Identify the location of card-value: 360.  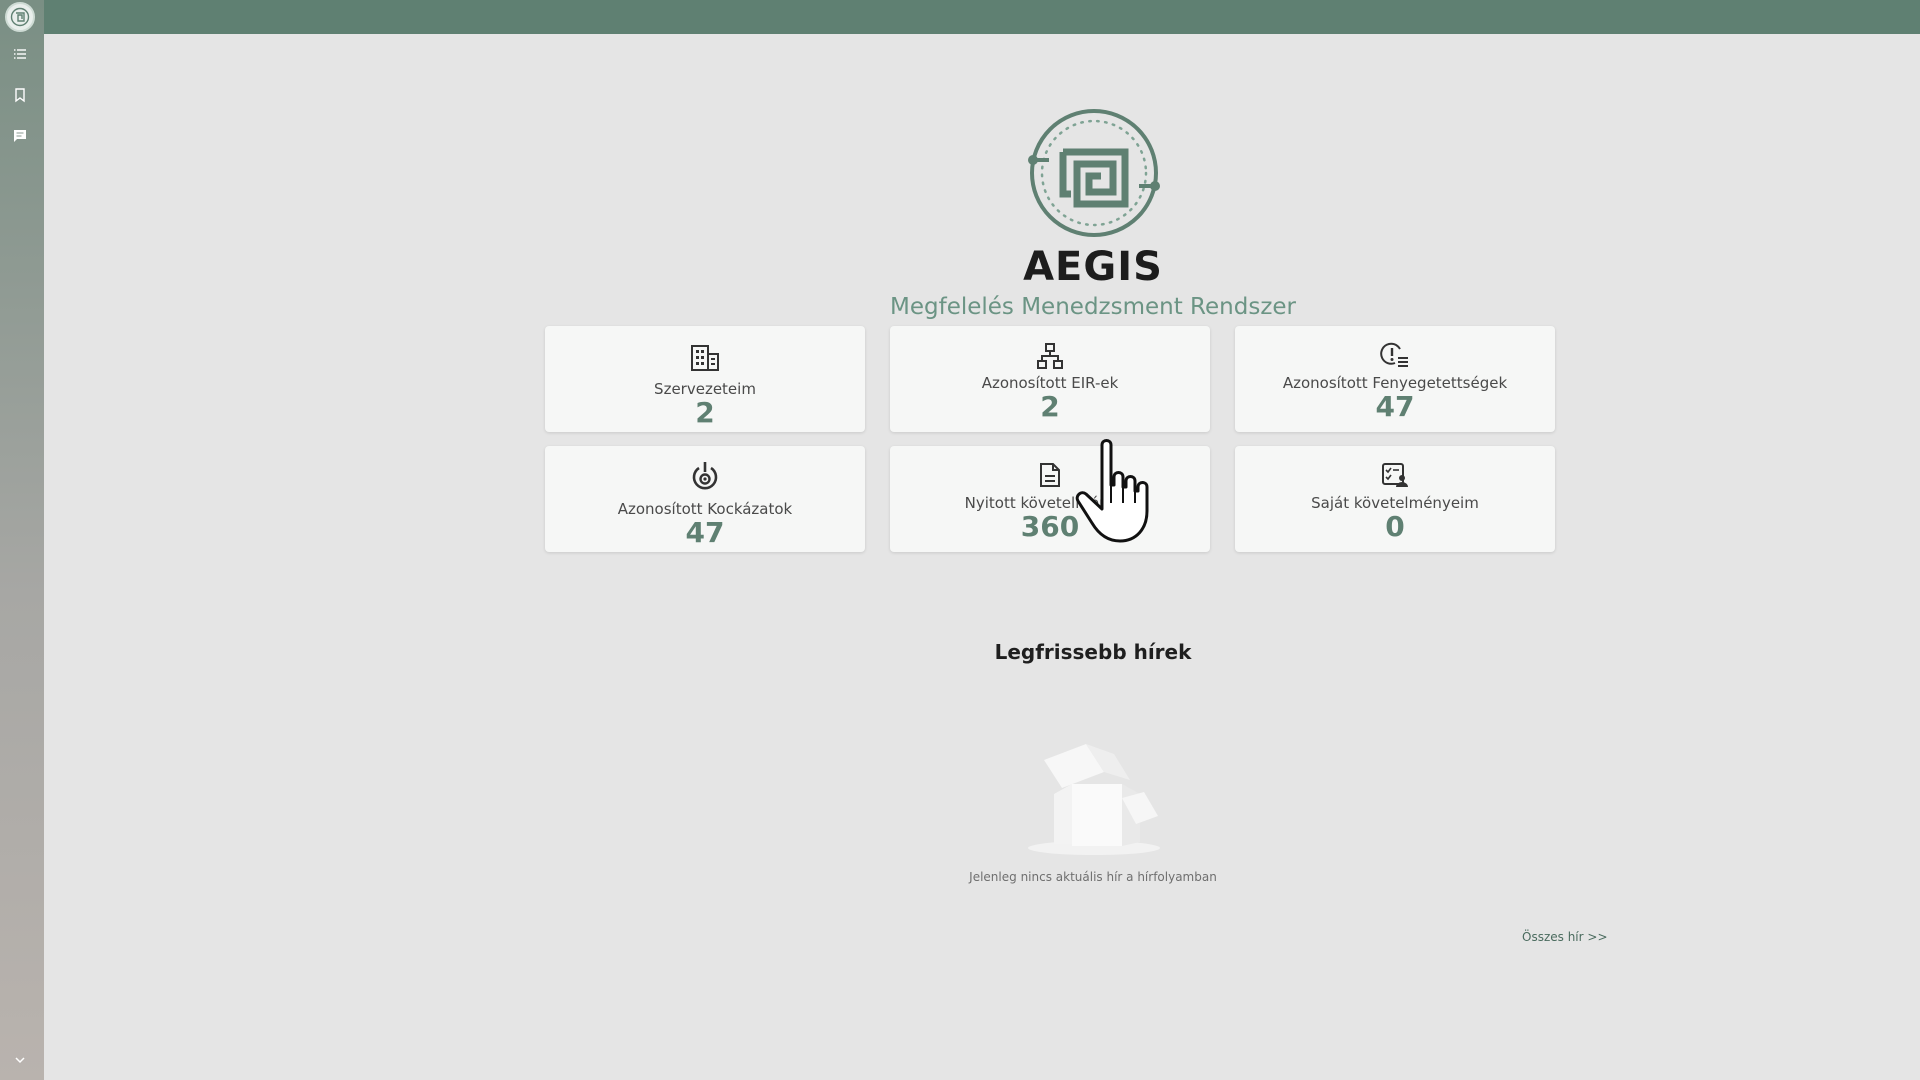
(1050, 526).